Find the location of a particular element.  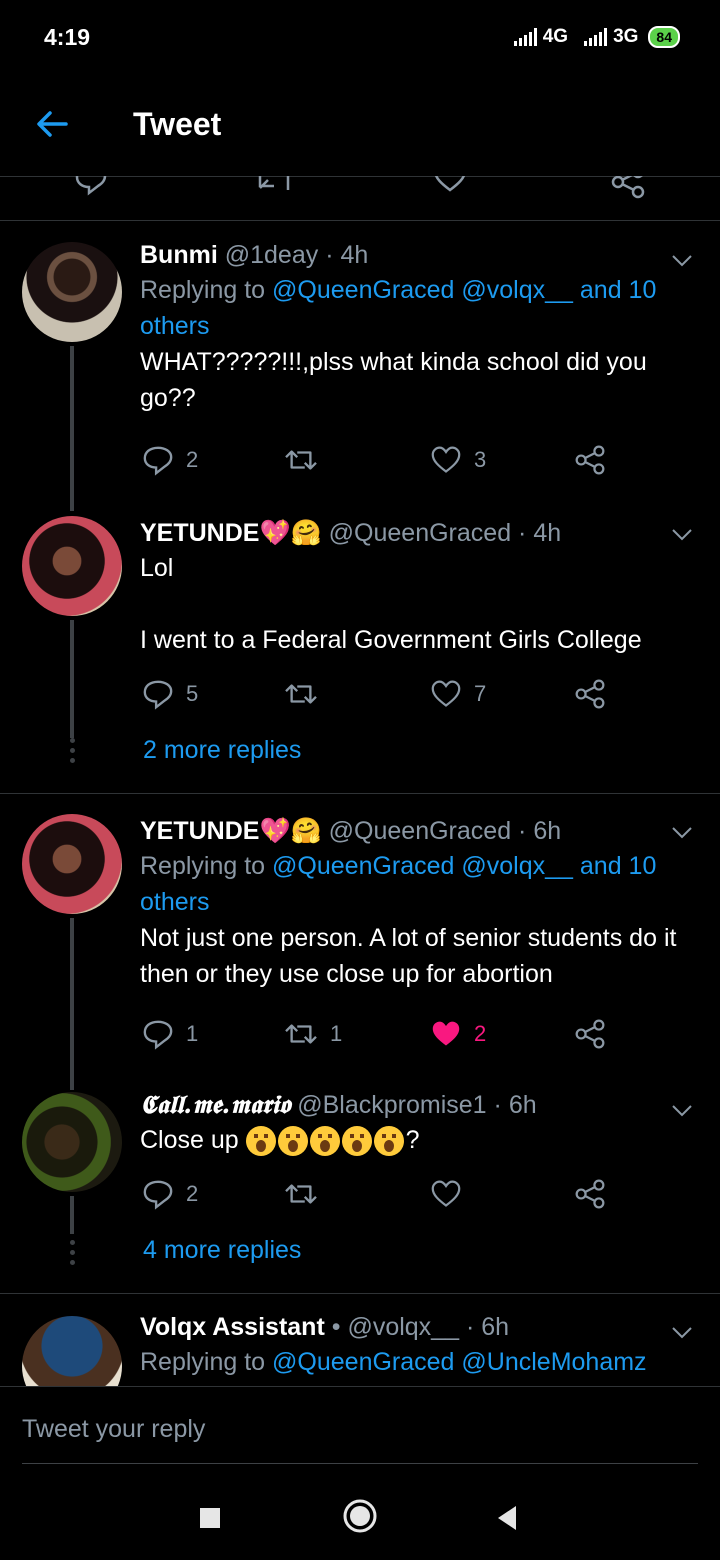

tweet-actions: 2 3 is located at coordinates (382, 460).